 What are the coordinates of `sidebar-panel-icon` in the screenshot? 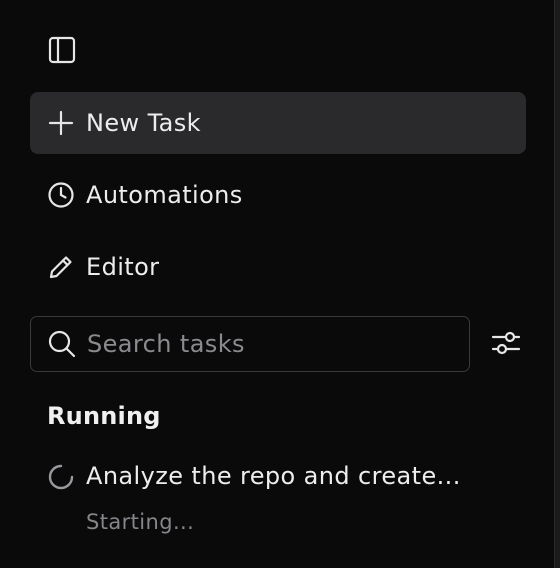 It's located at (62, 52).